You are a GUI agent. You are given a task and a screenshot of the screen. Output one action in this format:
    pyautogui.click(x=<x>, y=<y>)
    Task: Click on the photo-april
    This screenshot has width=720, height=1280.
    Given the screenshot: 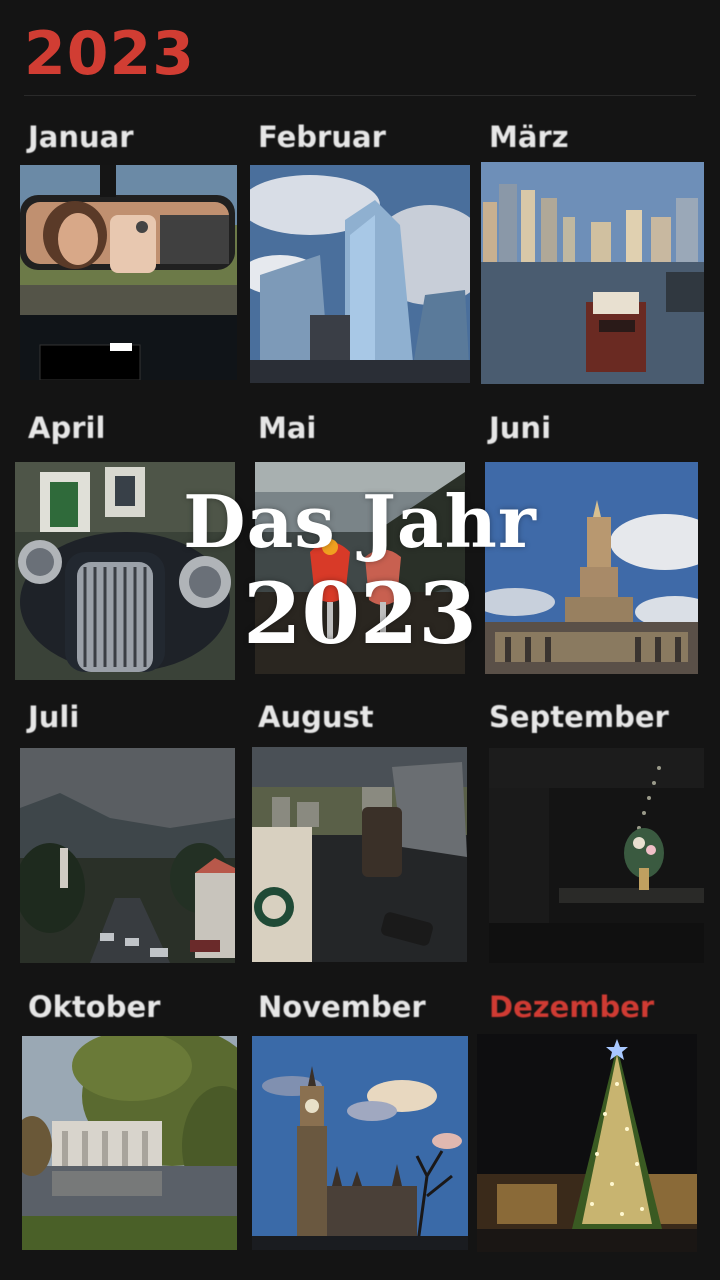 What is the action you would take?
    pyautogui.click(x=125, y=571)
    